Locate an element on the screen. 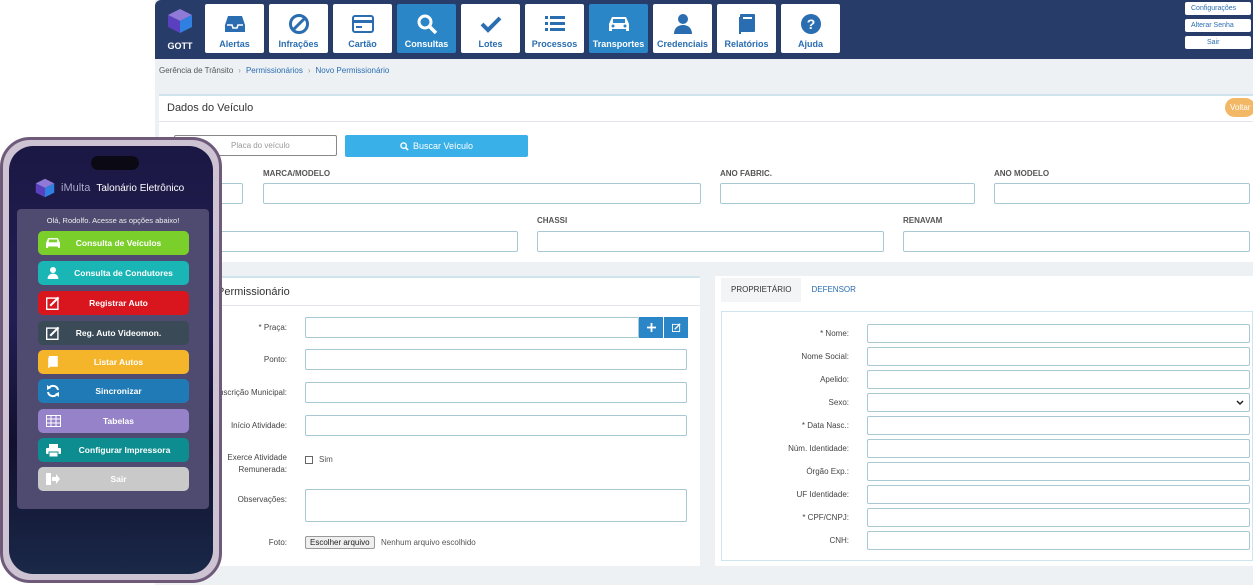 The image size is (1253, 585). data-nasc-label: * Data Nasc.: is located at coordinates (825, 425).